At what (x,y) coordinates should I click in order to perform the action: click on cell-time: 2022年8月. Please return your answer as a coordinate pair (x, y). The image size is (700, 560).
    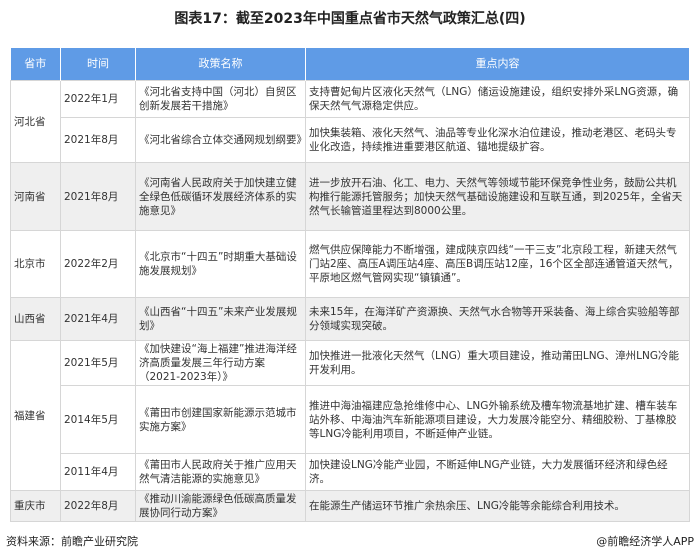
    Looking at the image, I should click on (98, 506).